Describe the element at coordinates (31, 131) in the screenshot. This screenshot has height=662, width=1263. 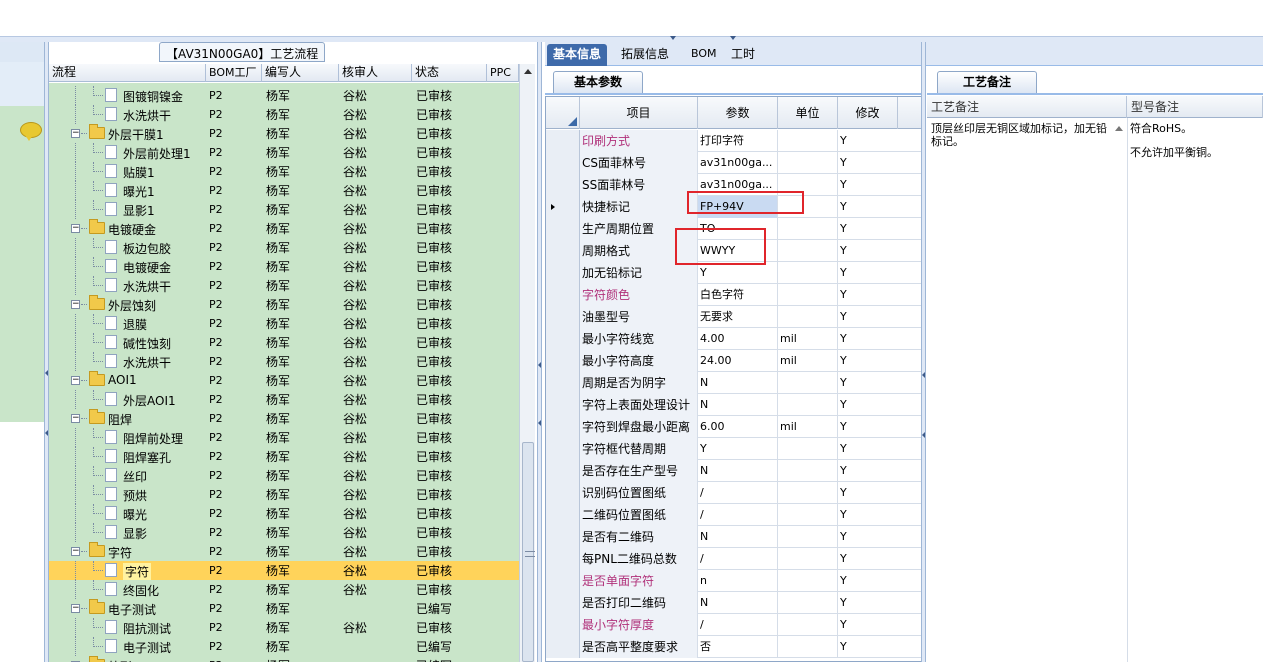
I see `comment-bubble-icon` at that location.